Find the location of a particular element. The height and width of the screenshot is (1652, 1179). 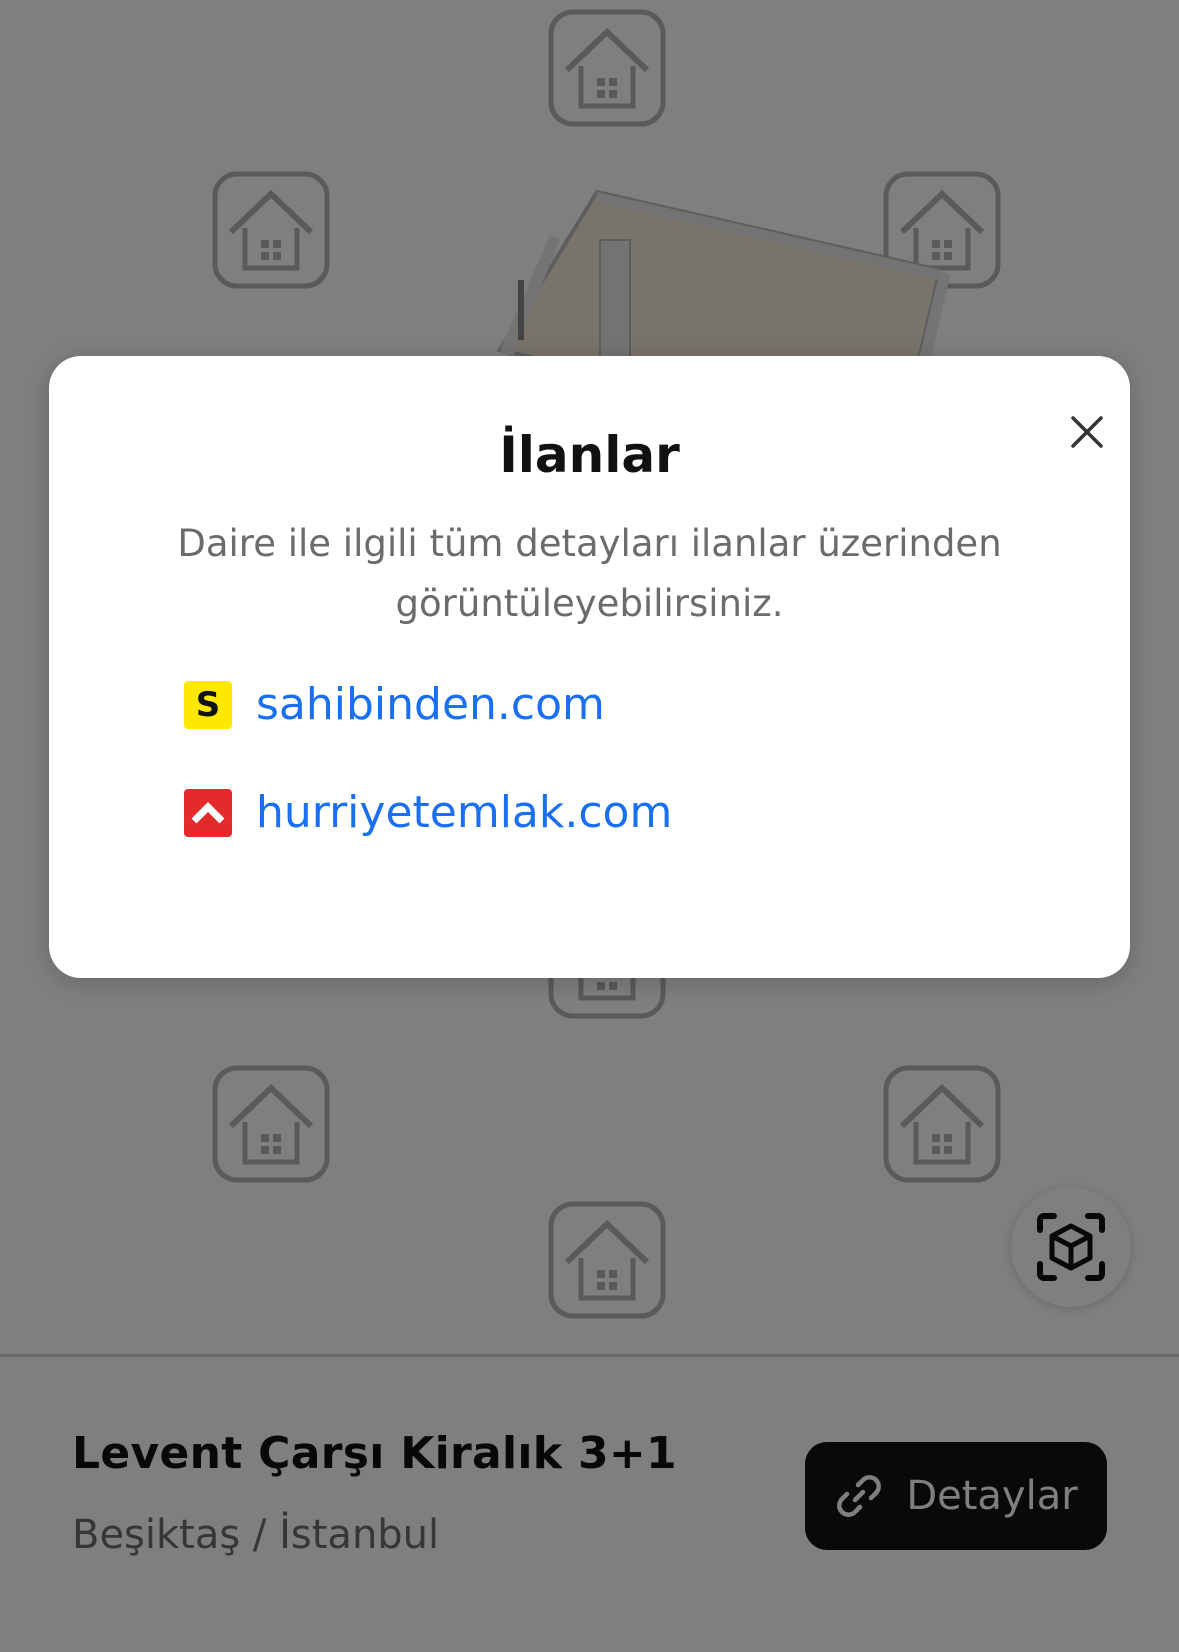

modal-title: İlanlar is located at coordinates (589, 455).